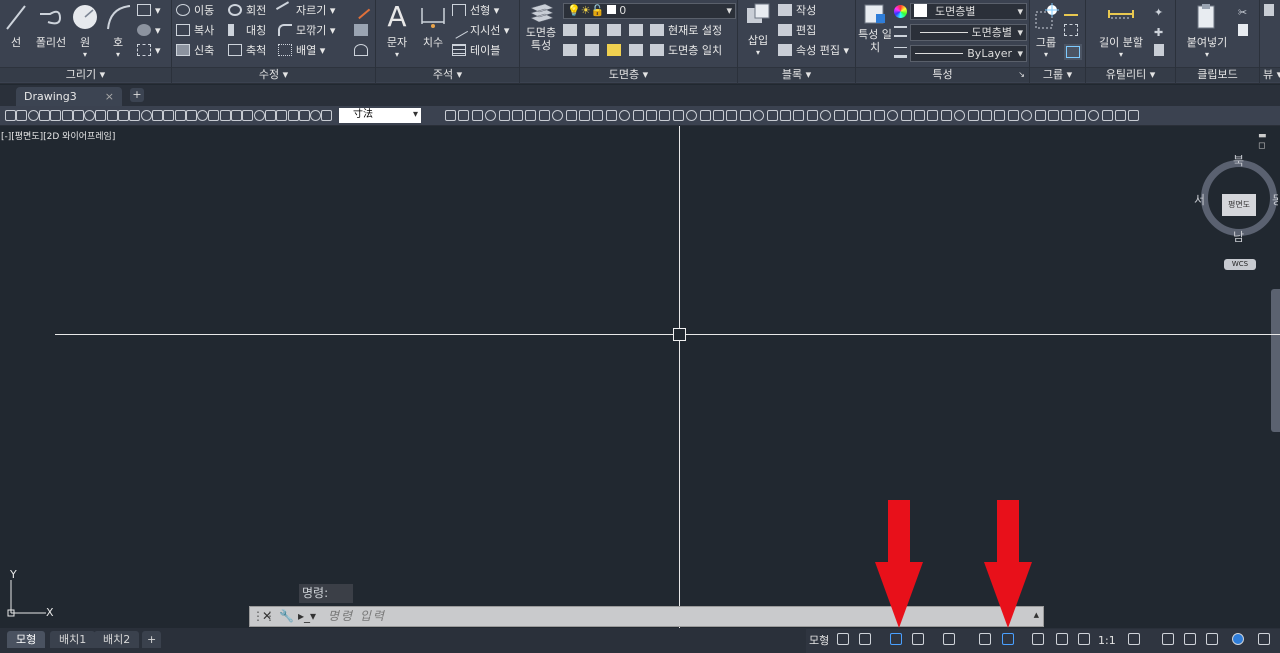 The image size is (1280, 653). What do you see at coordinates (949, 641) in the screenshot?
I see `isodraft-icon` at bounding box center [949, 641].